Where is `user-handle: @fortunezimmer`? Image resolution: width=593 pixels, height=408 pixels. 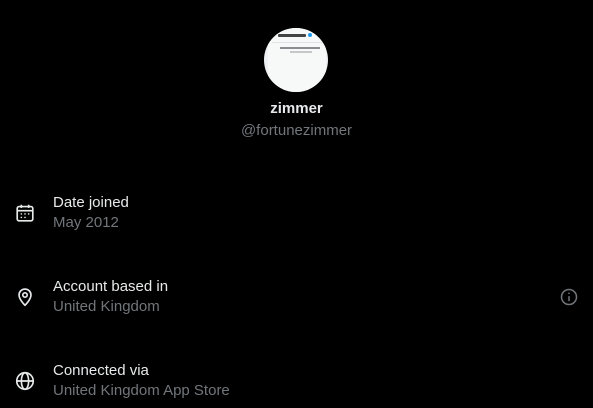
user-handle: @fortunezimmer is located at coordinates (296, 130).